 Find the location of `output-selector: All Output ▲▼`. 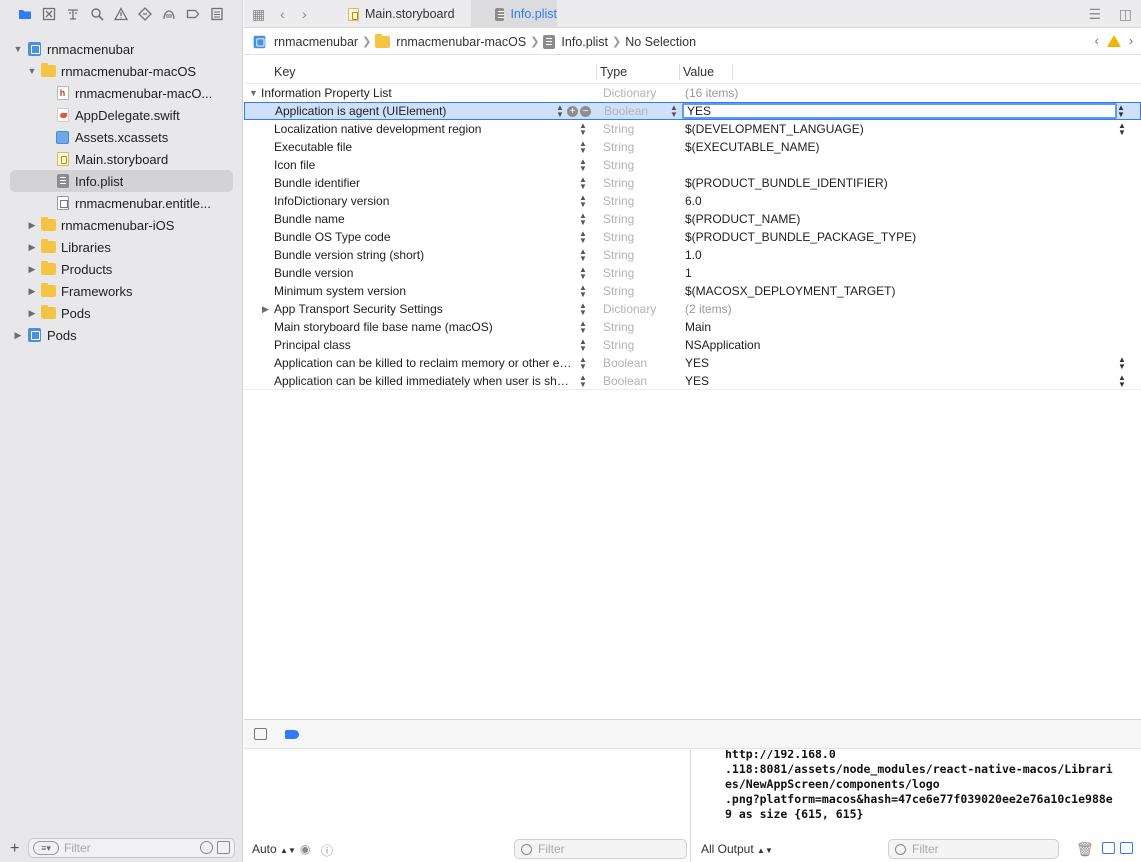

output-selector: All Output ▲▼ is located at coordinates (737, 849).